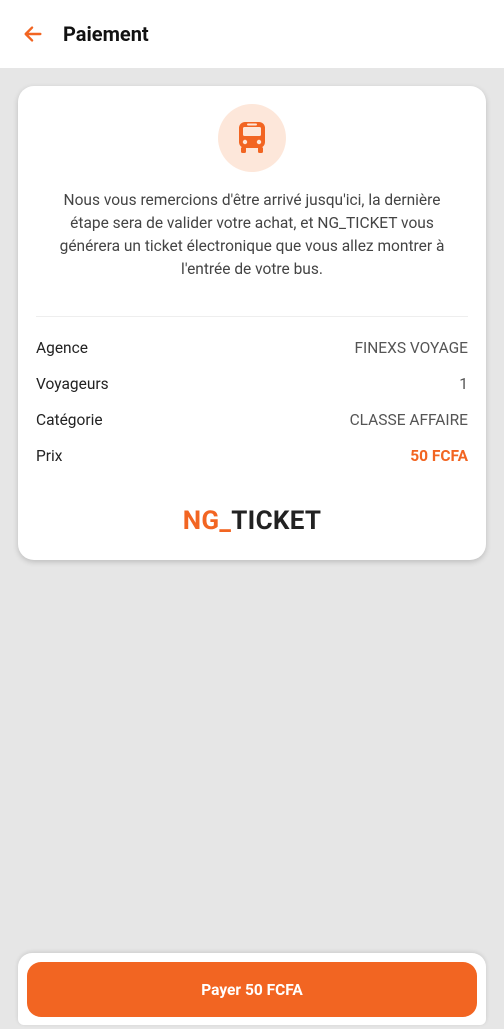 This screenshot has height=1029, width=504. What do you see at coordinates (69, 420) in the screenshot?
I see `category-label: Catégorie` at bounding box center [69, 420].